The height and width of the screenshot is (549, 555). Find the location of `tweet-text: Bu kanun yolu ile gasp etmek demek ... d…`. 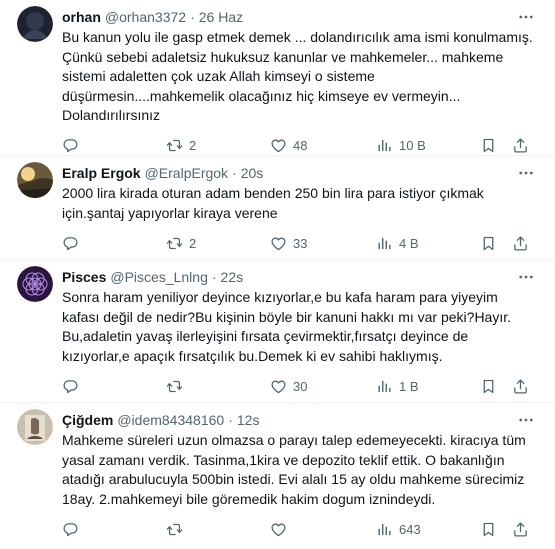

tweet-text: Bu kanun yolu ile gasp etmek demek ... d… is located at coordinates (297, 76).